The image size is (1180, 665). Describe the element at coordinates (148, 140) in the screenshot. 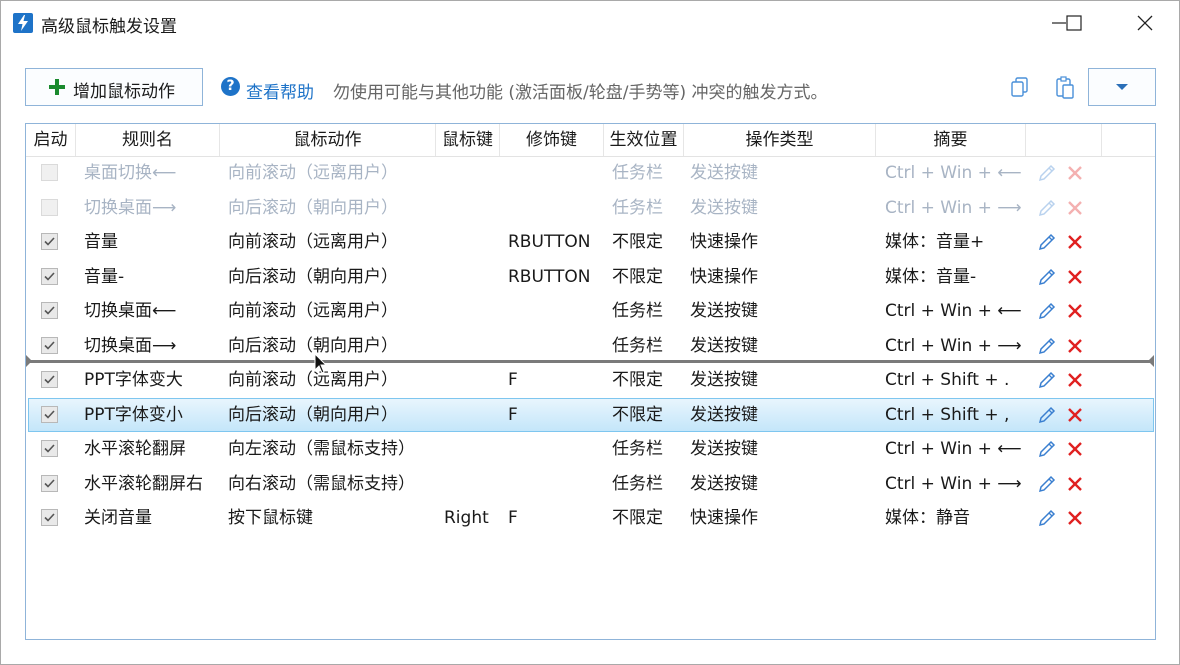

I see `col-rule-name: 规则名` at that location.